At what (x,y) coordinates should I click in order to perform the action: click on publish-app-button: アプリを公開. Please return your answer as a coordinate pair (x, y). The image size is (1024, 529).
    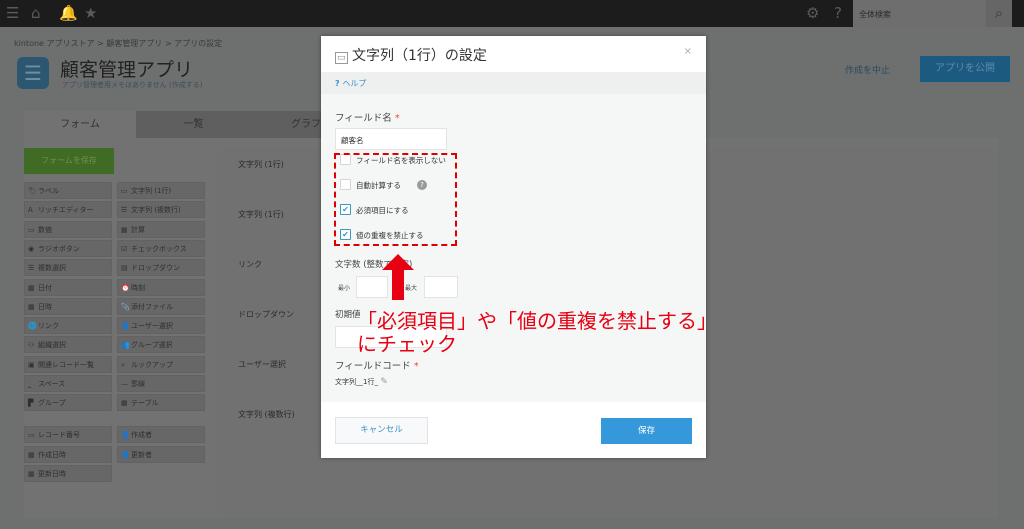
    Looking at the image, I should click on (965, 69).